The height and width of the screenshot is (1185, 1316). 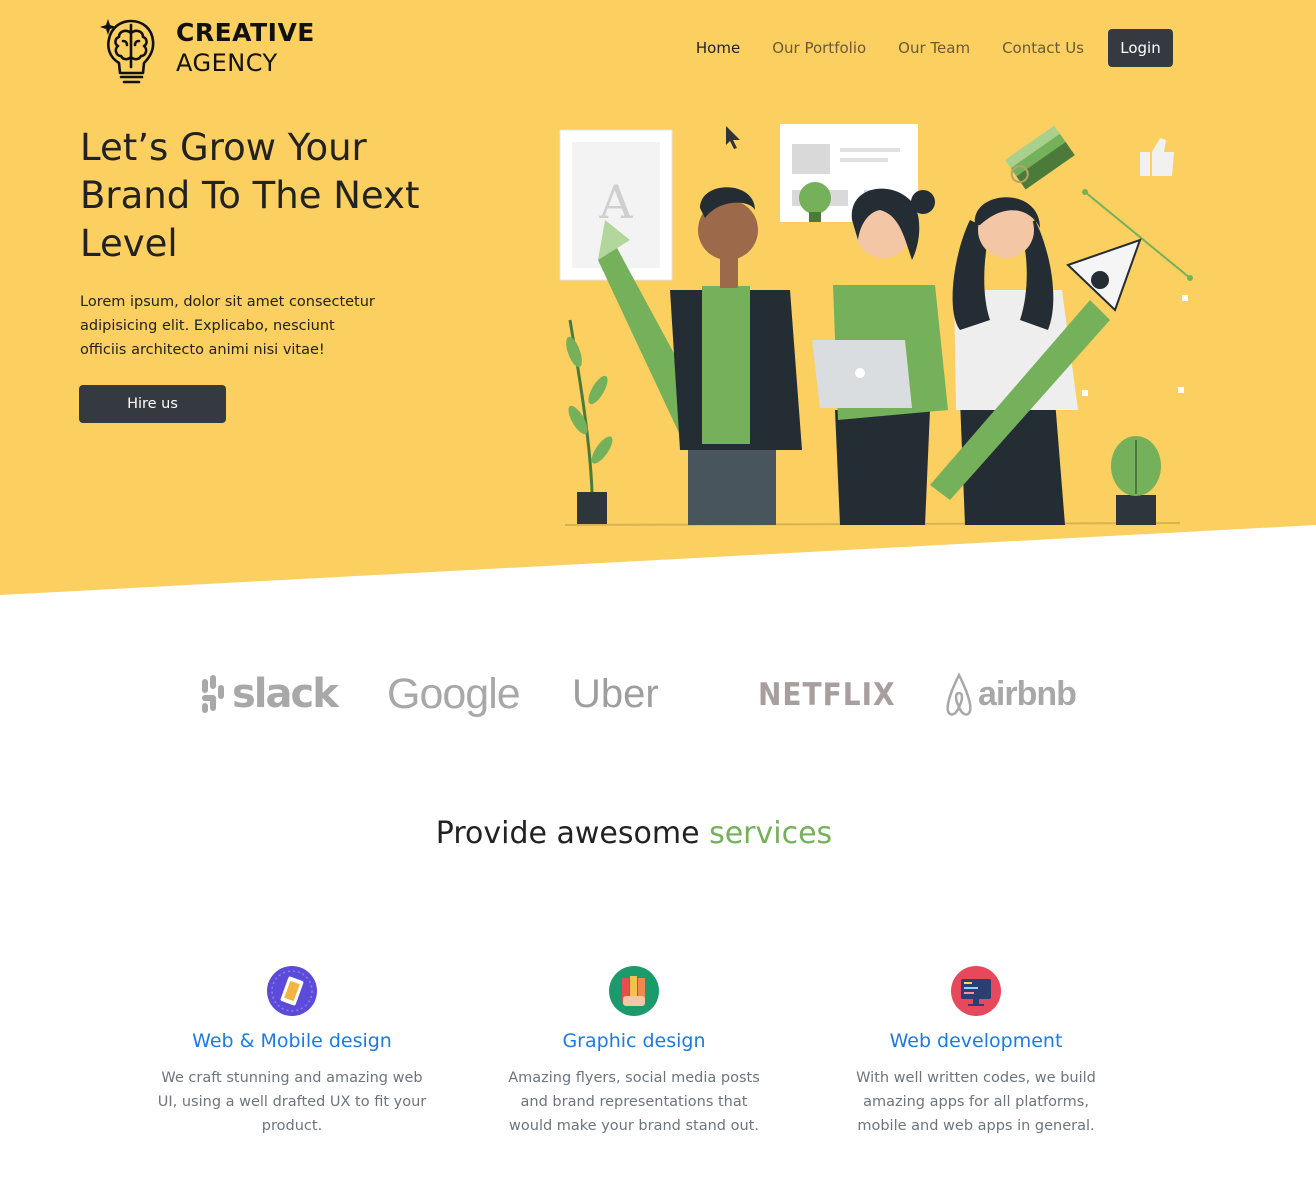 I want to click on person-left-graphic, so click(x=736, y=356).